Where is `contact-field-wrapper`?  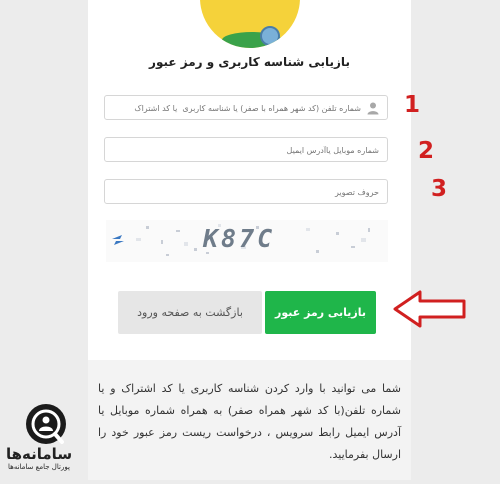 contact-field-wrapper is located at coordinates (246, 149).